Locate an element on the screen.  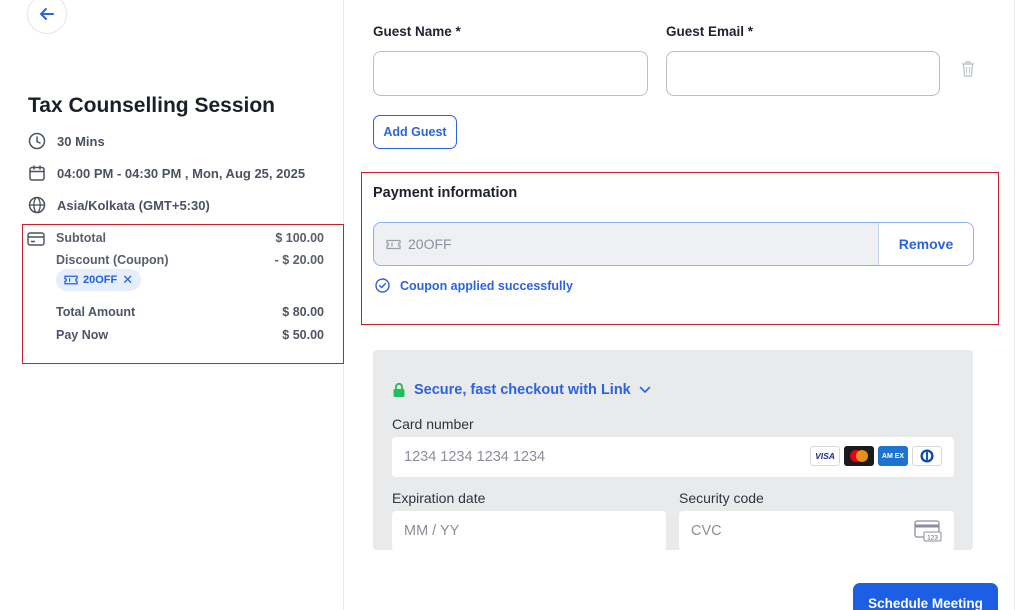
duration-row: 30 Mins is located at coordinates (66, 141).